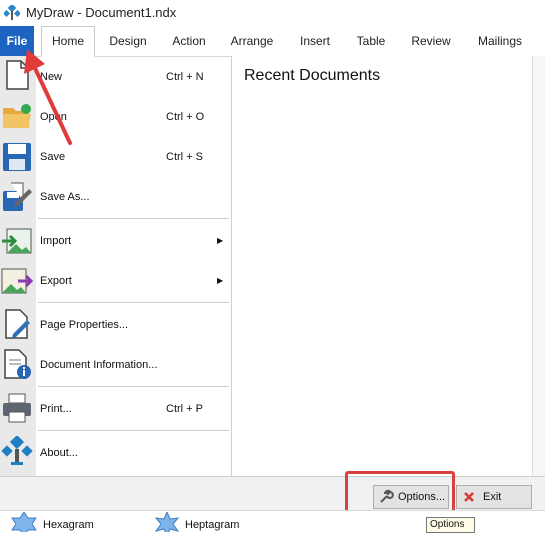  I want to click on about-icon, so click(17, 450).